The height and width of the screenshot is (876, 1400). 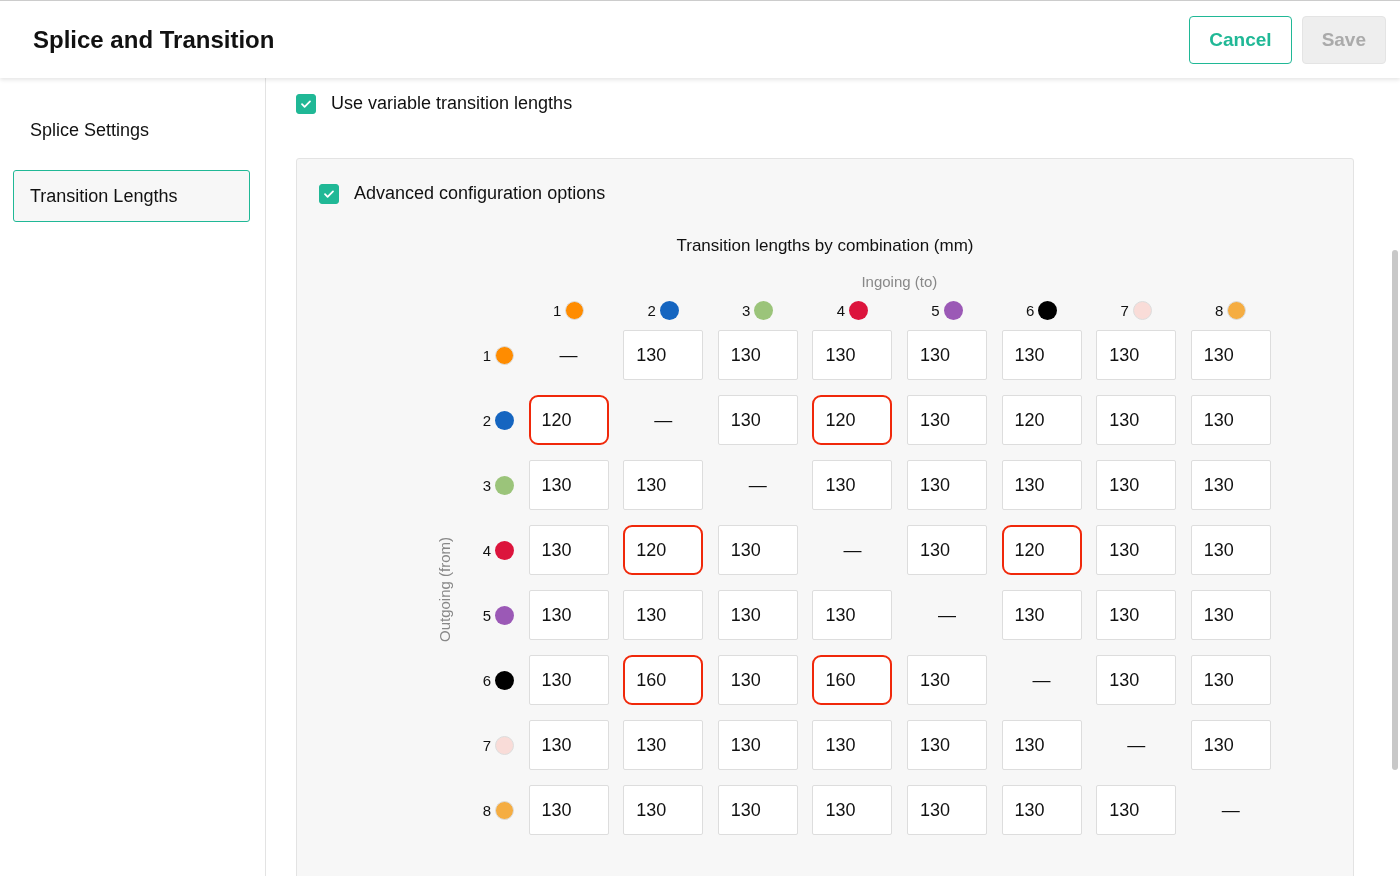 I want to click on row-number: 8, so click(x=486, y=810).